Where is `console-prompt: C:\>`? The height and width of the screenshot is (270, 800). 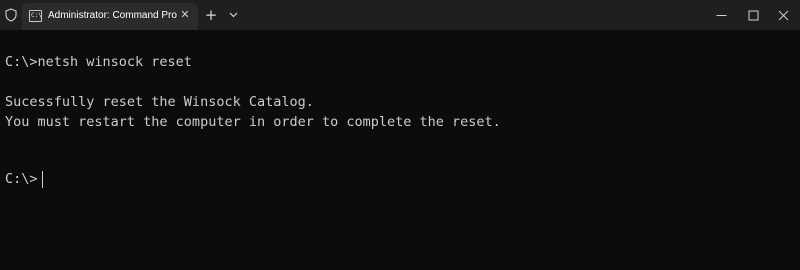 console-prompt: C:\> is located at coordinates (21, 179).